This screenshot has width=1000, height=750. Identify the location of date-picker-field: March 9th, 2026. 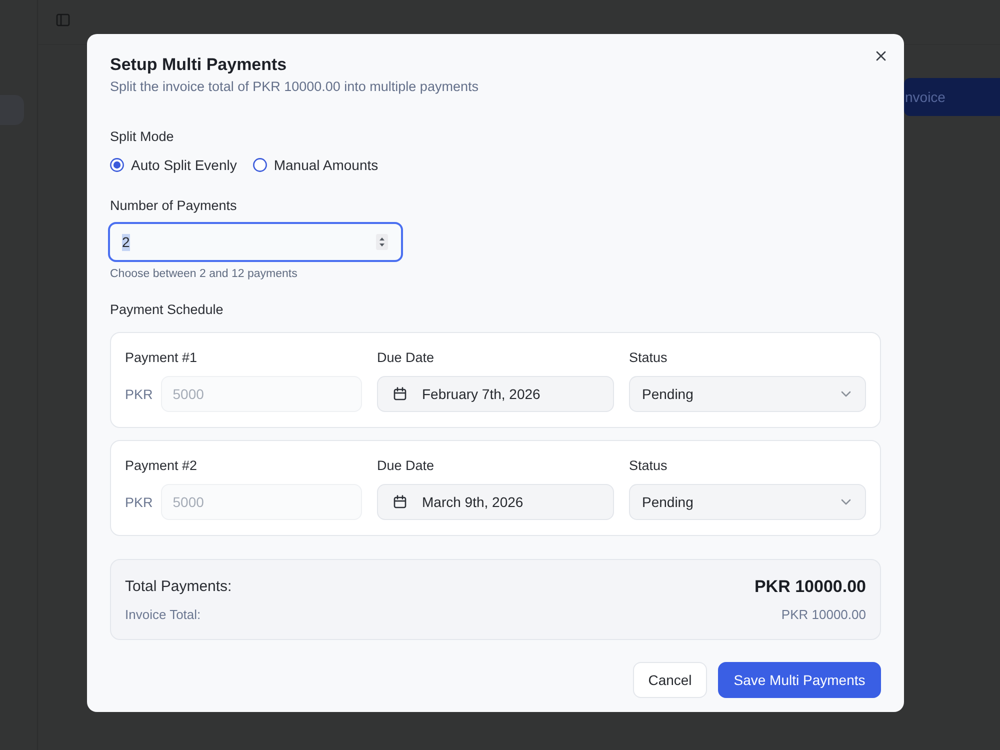
(495, 502).